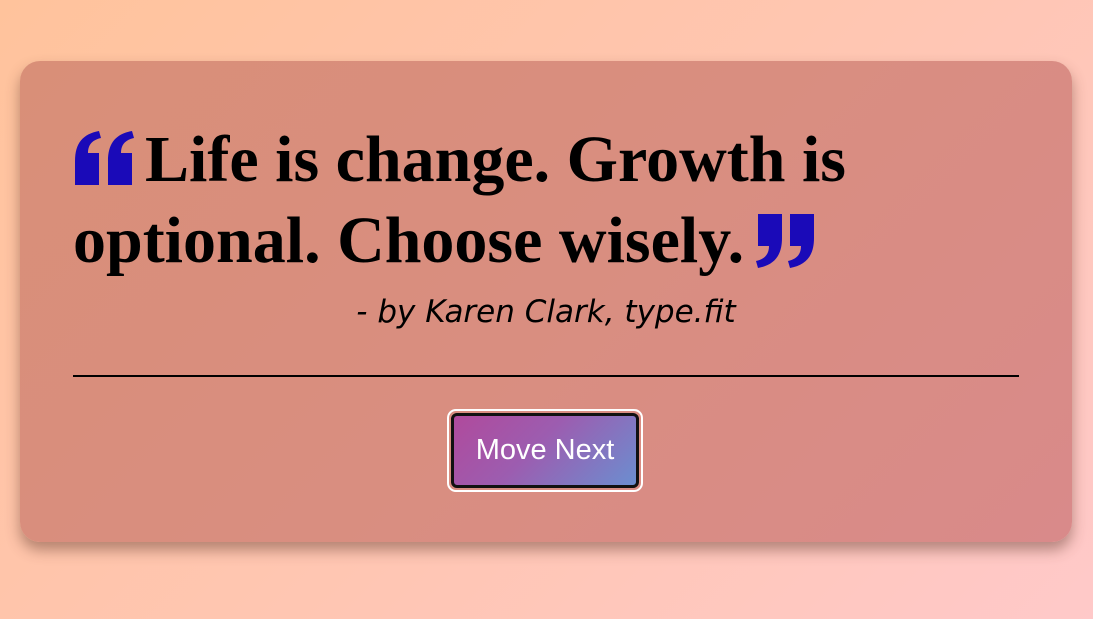  What do you see at coordinates (546, 376) in the screenshot?
I see `divider` at bounding box center [546, 376].